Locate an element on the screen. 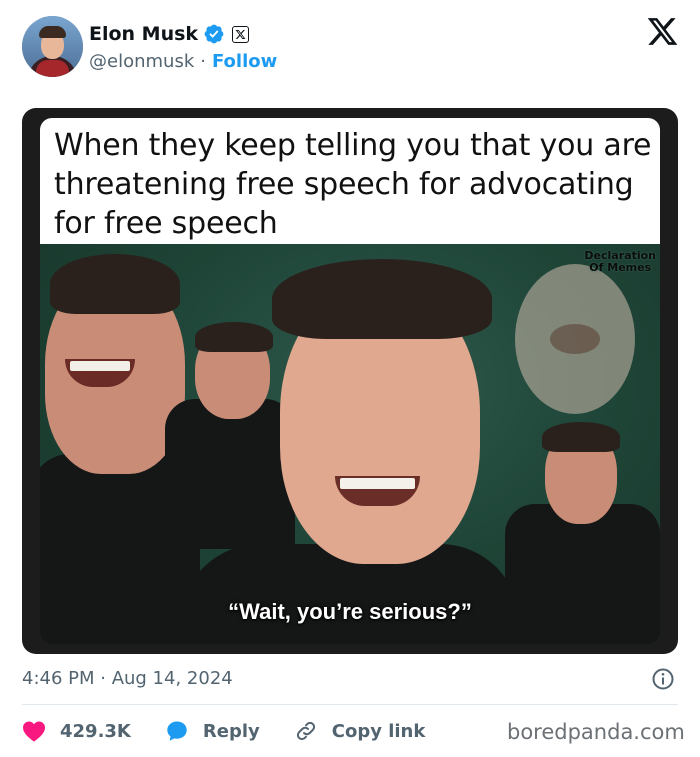 The image size is (700, 757). meme-watermark: Declaration Of Memes is located at coordinates (620, 261).